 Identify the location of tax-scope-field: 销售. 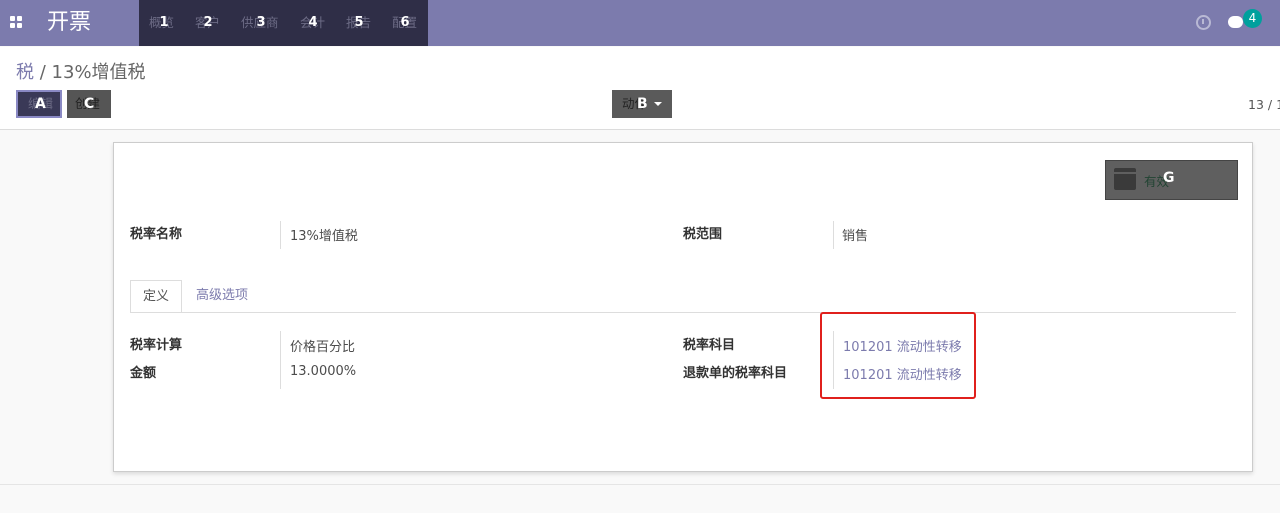
(855, 234).